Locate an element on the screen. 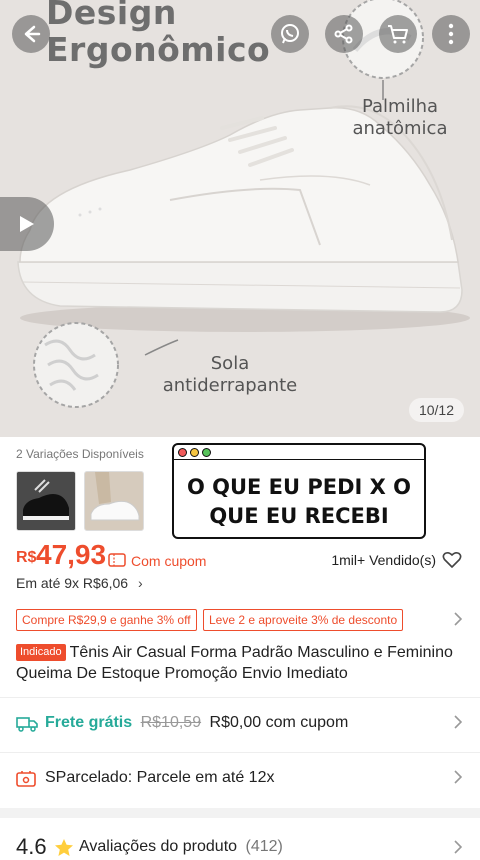  section-gap is located at coordinates (240, 813).